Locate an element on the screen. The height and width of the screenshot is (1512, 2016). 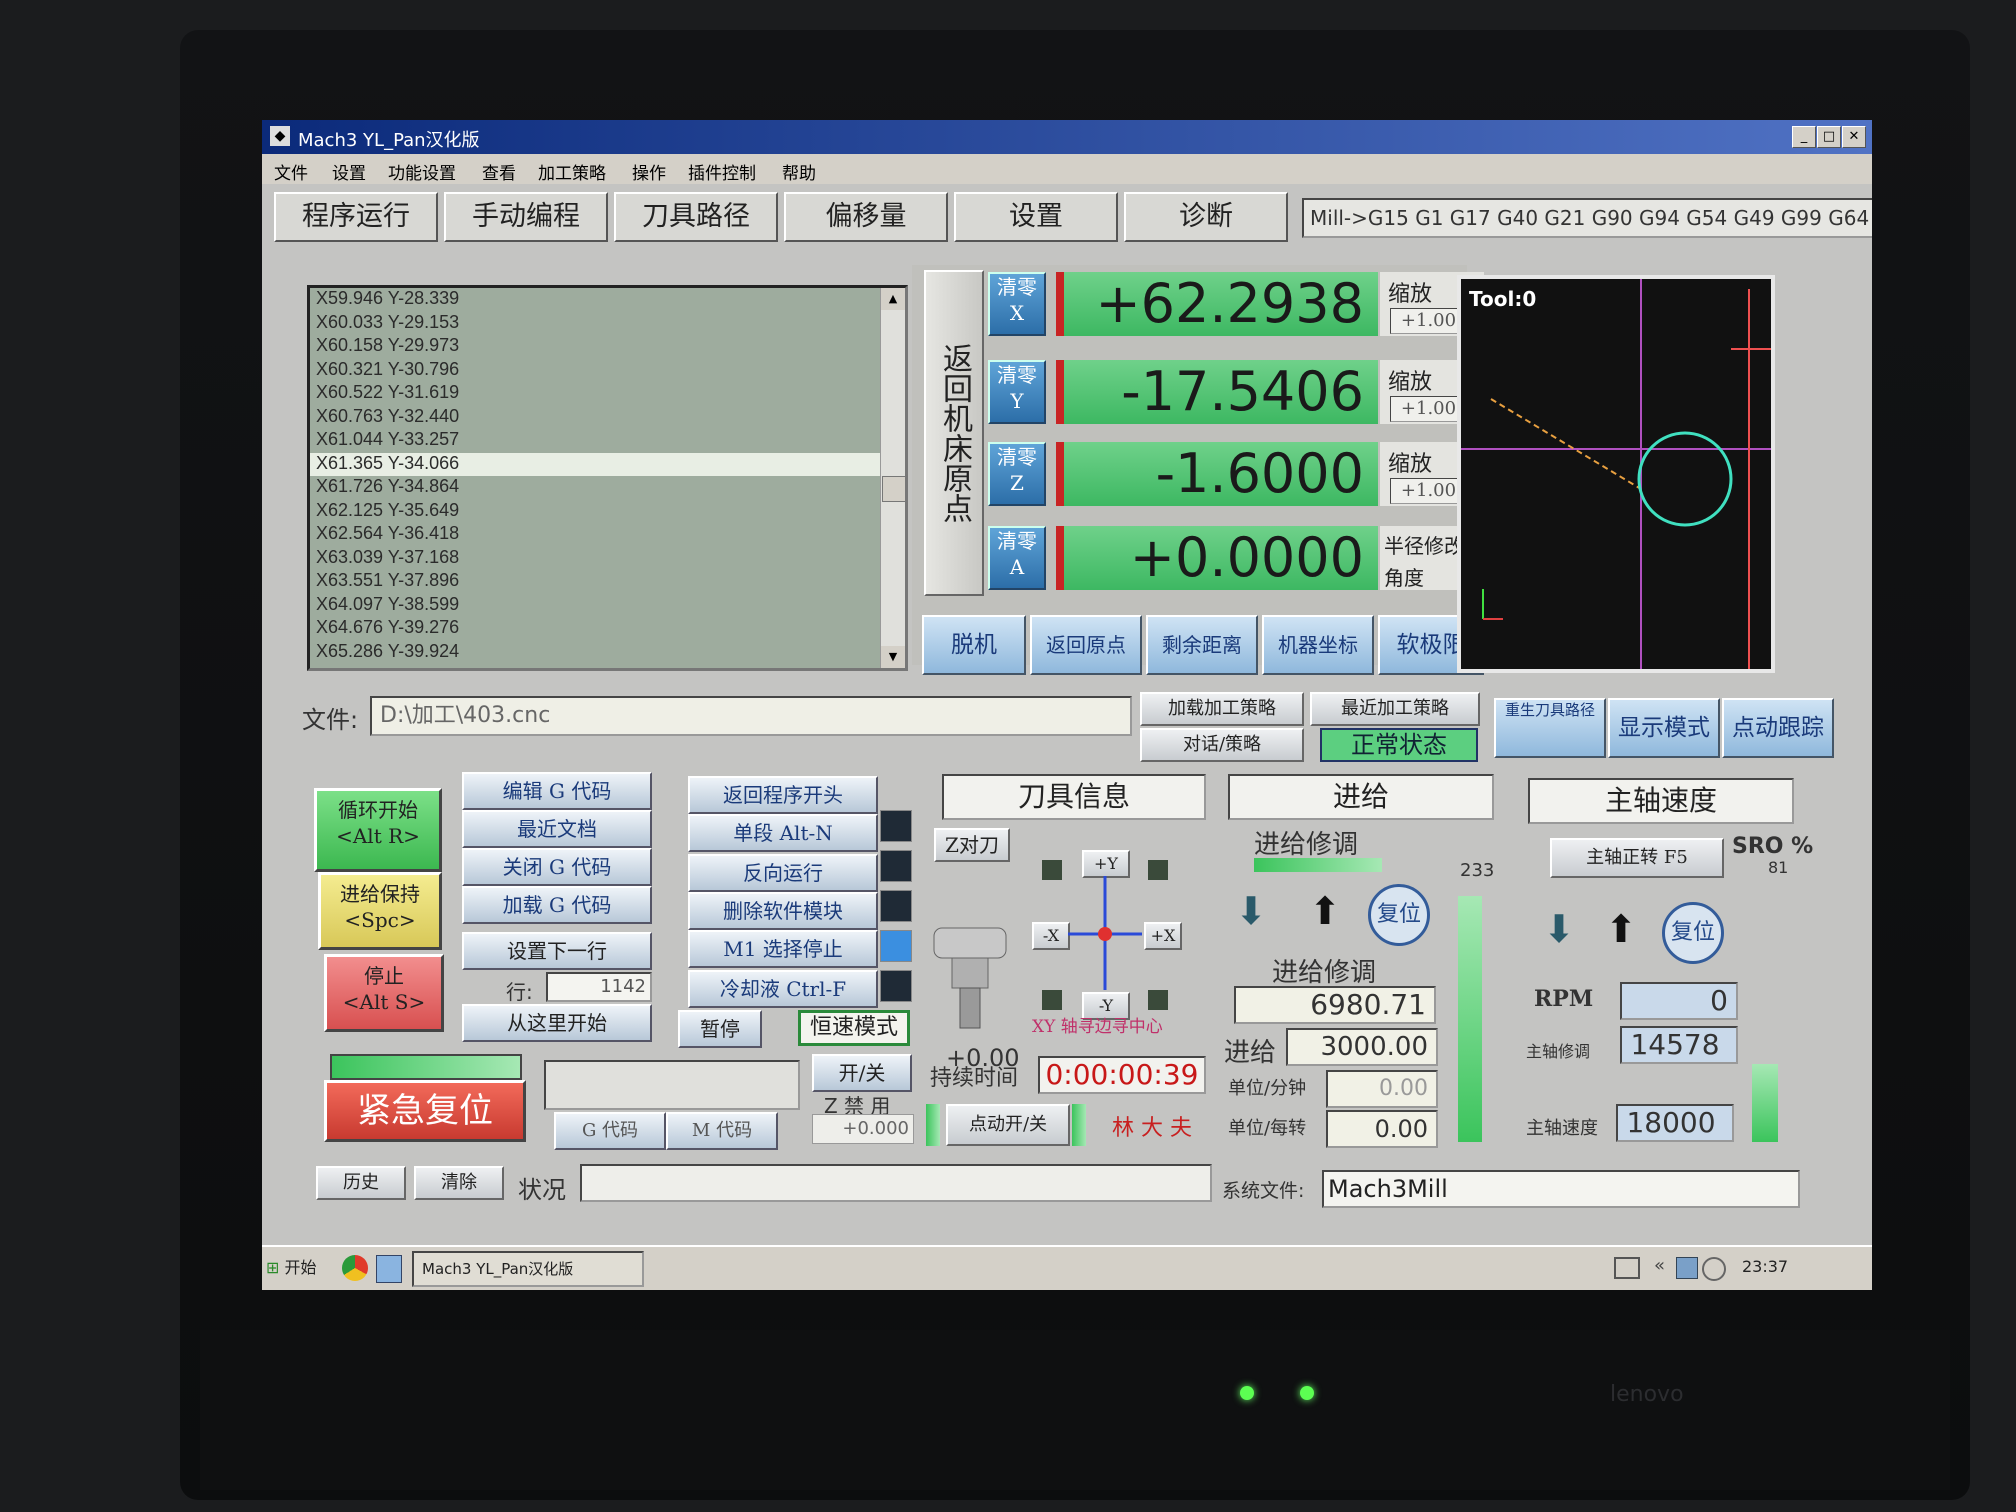
cycle-start-button: 循环开始 <Alt R> is located at coordinates (378, 830).